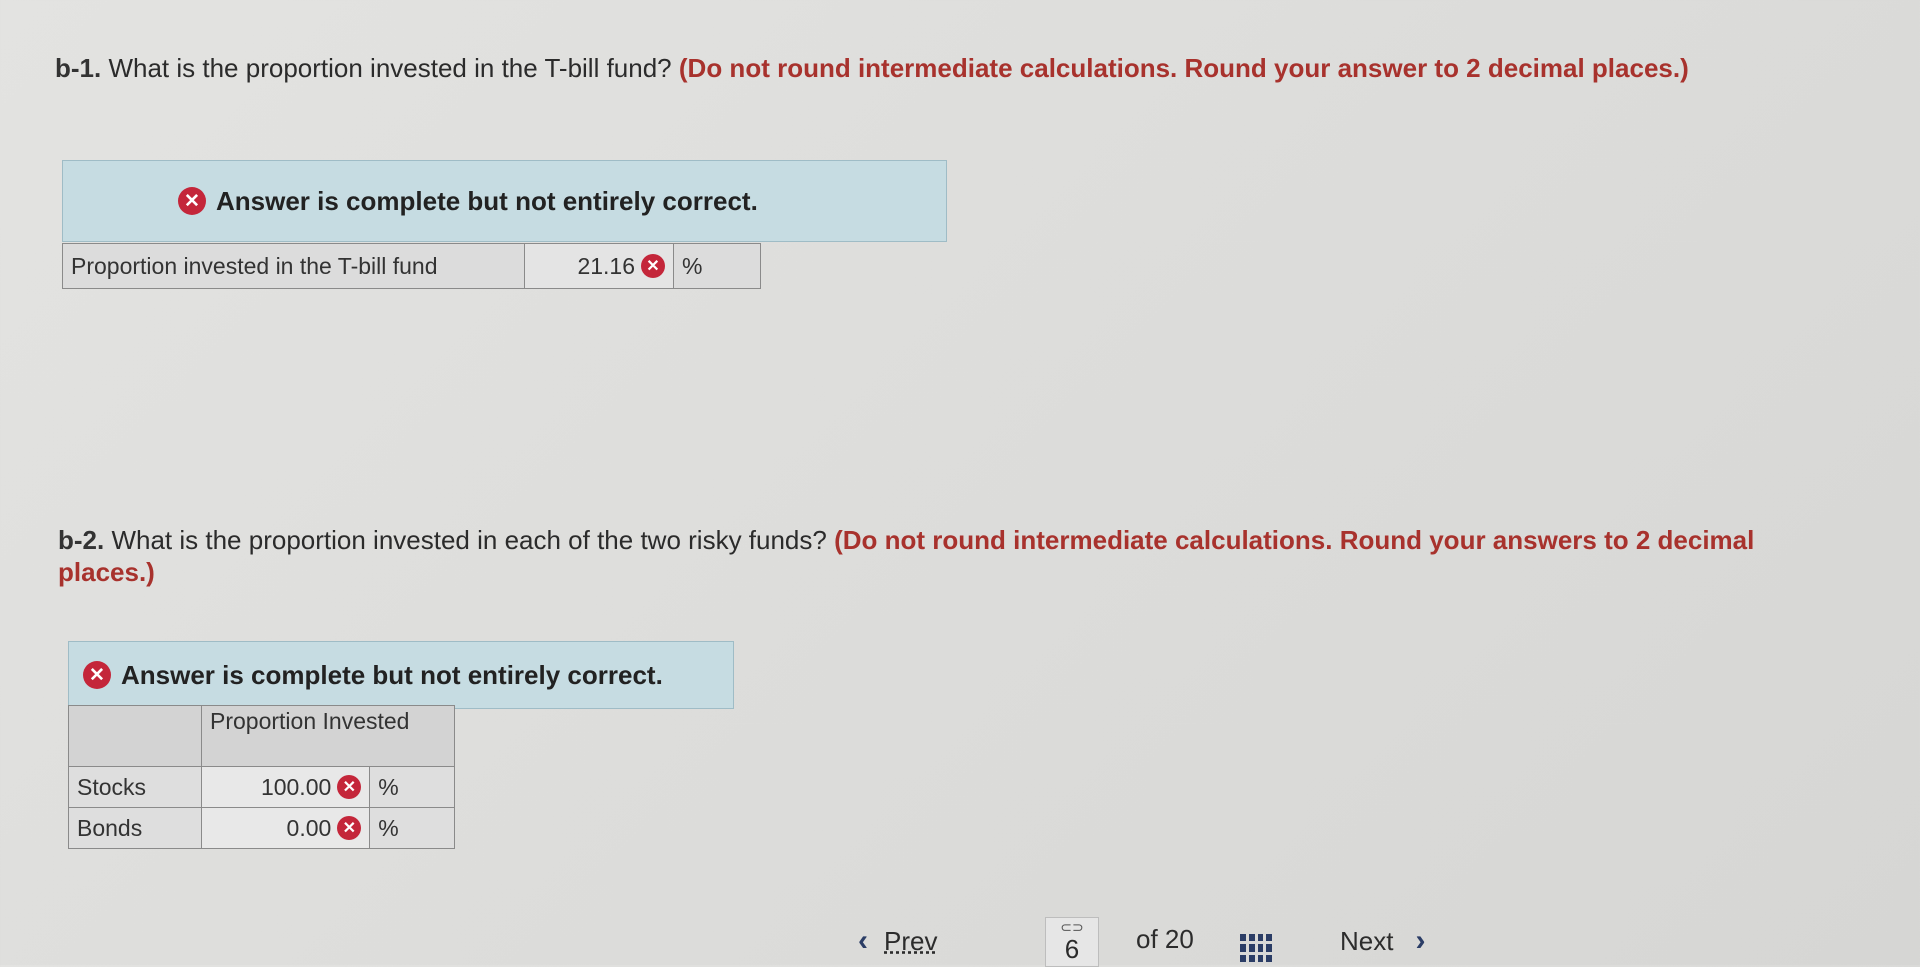 This screenshot has width=1920, height=967. Describe the element at coordinates (1420, 940) in the screenshot. I see `chevron-right-icon: ›` at that location.